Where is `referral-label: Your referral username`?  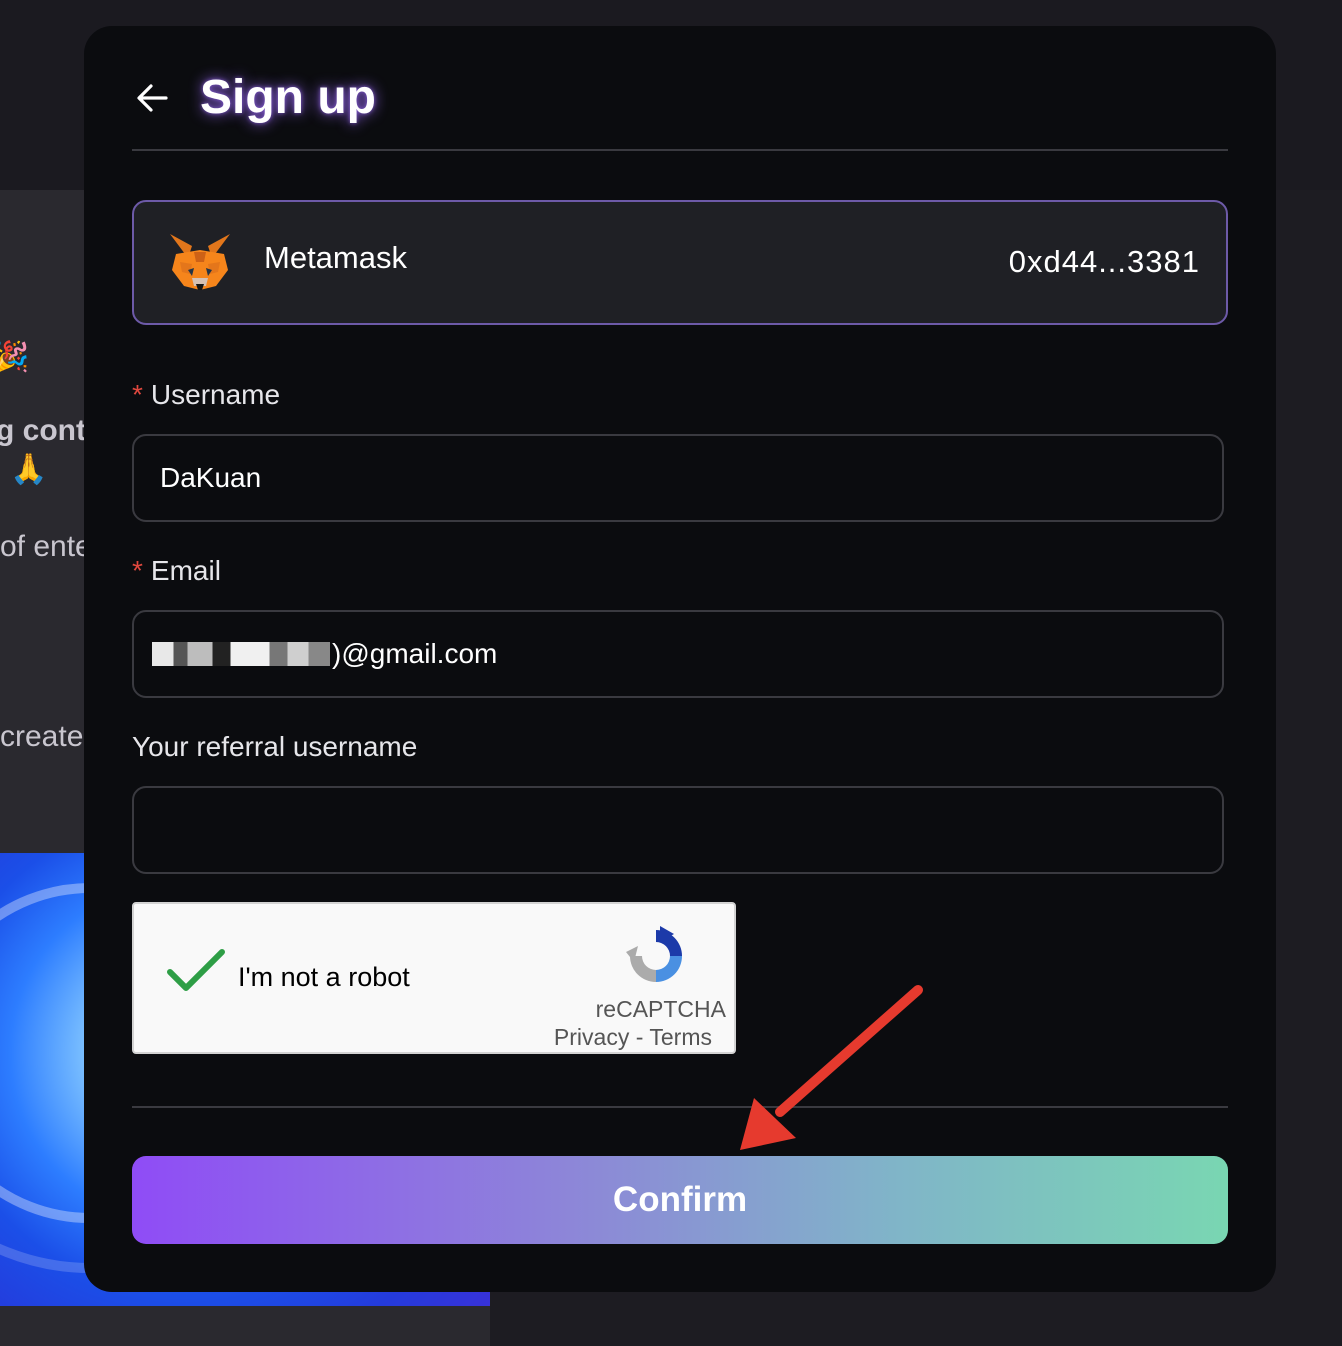
referral-label: Your referral username is located at coordinates (275, 746).